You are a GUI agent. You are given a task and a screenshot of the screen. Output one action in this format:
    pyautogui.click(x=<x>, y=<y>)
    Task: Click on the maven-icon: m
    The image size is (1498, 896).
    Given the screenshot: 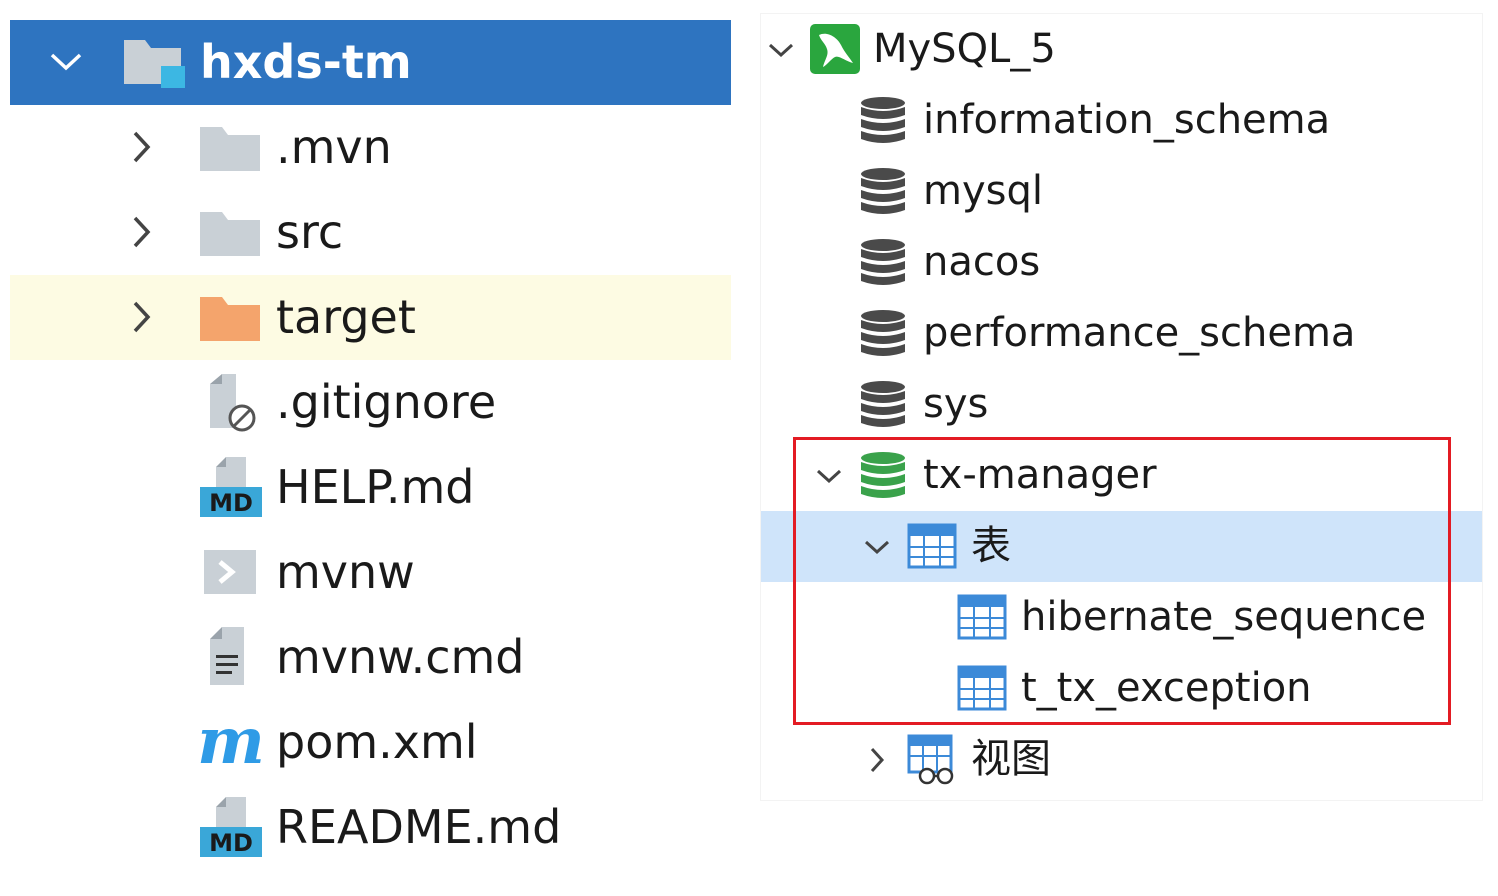 What is the action you would take?
    pyautogui.click(x=231, y=741)
    